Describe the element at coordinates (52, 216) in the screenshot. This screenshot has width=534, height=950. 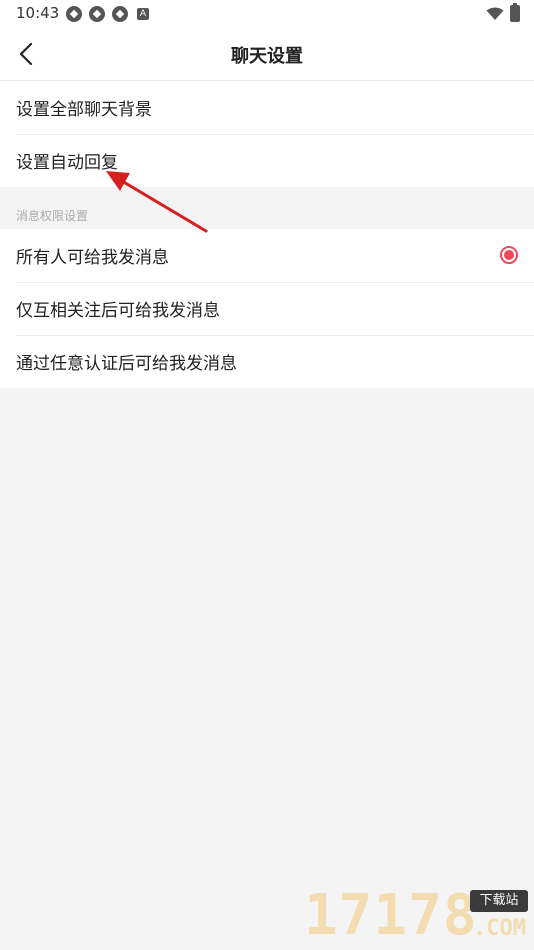
I see `section-header-permissions: 消息权限设置` at that location.